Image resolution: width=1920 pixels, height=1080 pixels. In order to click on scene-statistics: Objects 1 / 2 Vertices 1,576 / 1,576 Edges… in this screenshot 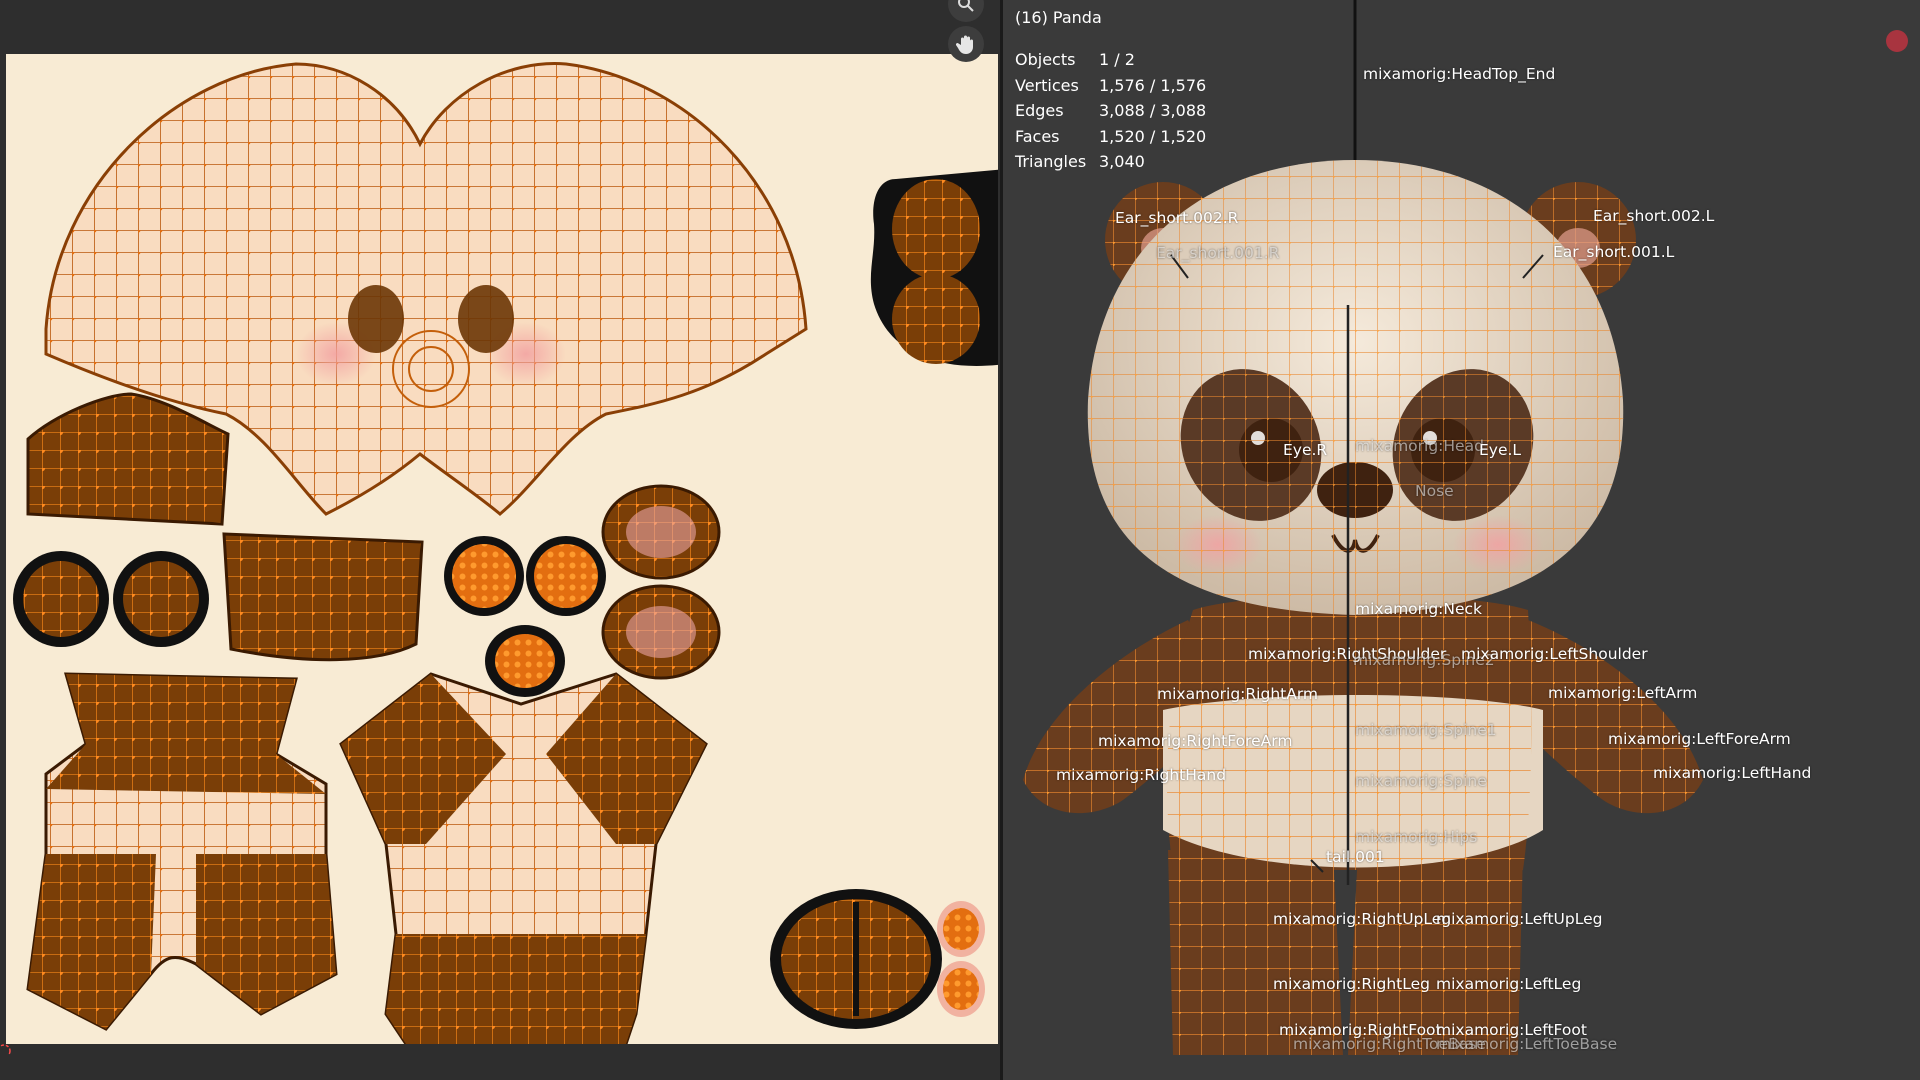, I will do `click(1110, 111)`.